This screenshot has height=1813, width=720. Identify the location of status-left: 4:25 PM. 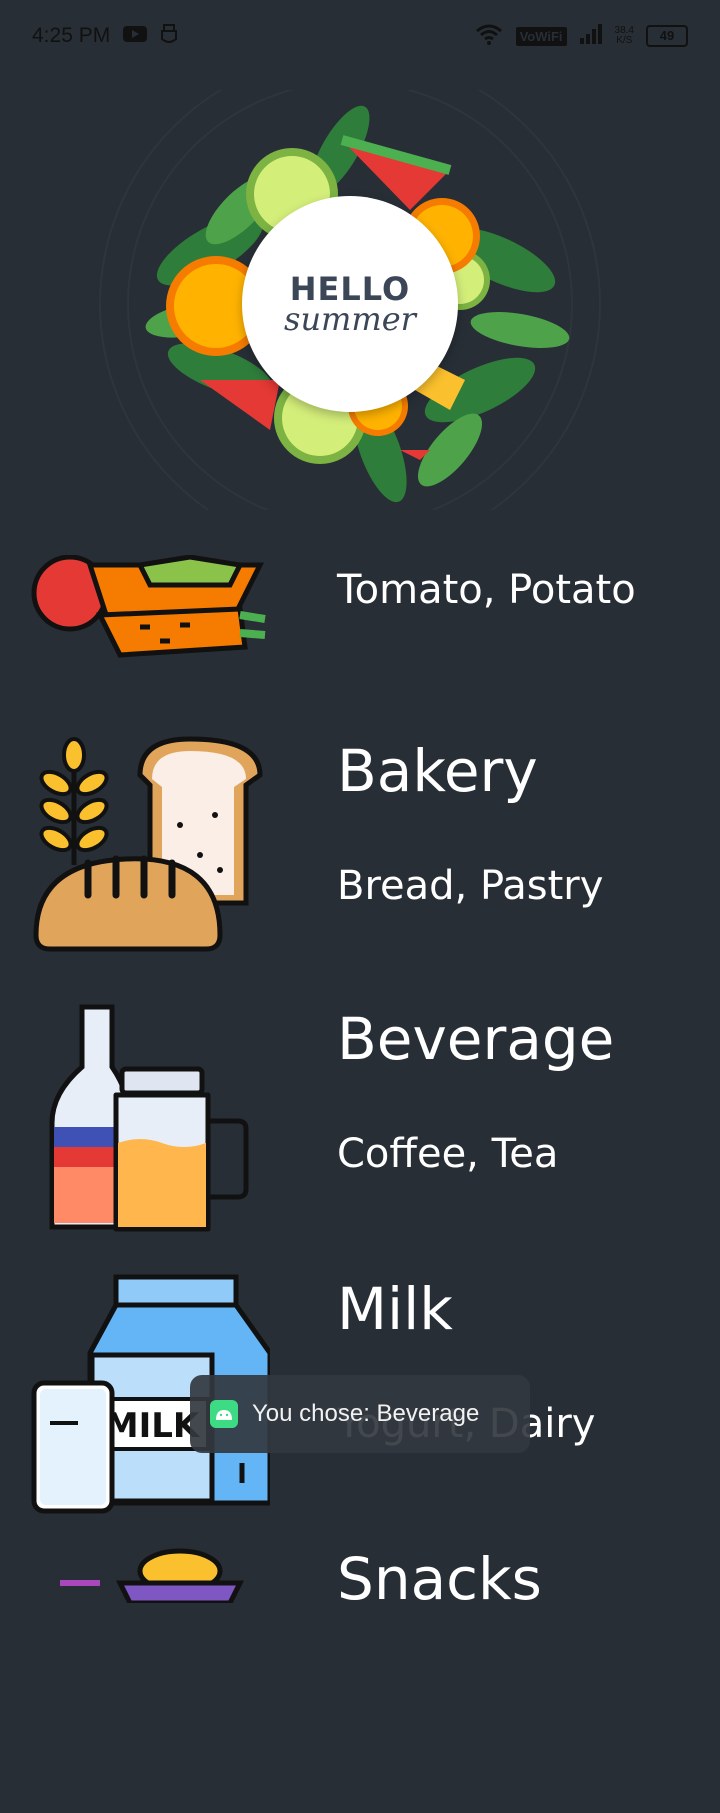
(105, 36).